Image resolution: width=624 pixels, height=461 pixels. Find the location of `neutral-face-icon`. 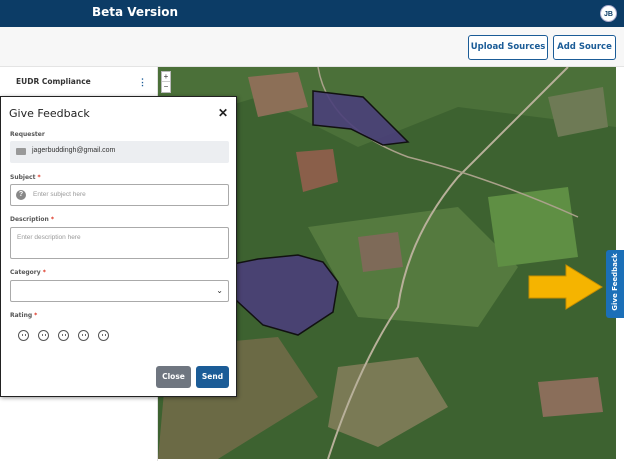

neutral-face-icon is located at coordinates (63, 335).